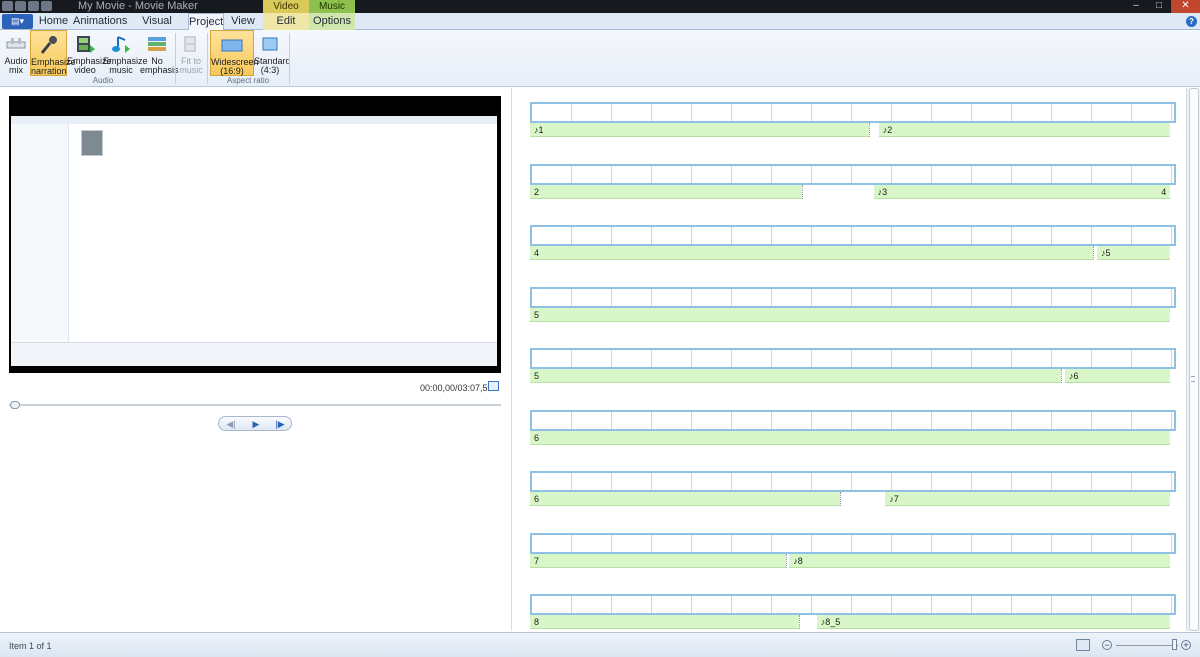 This screenshot has height=657, width=1200. Describe the element at coordinates (7, 6) in the screenshot. I see `app-icon` at that location.